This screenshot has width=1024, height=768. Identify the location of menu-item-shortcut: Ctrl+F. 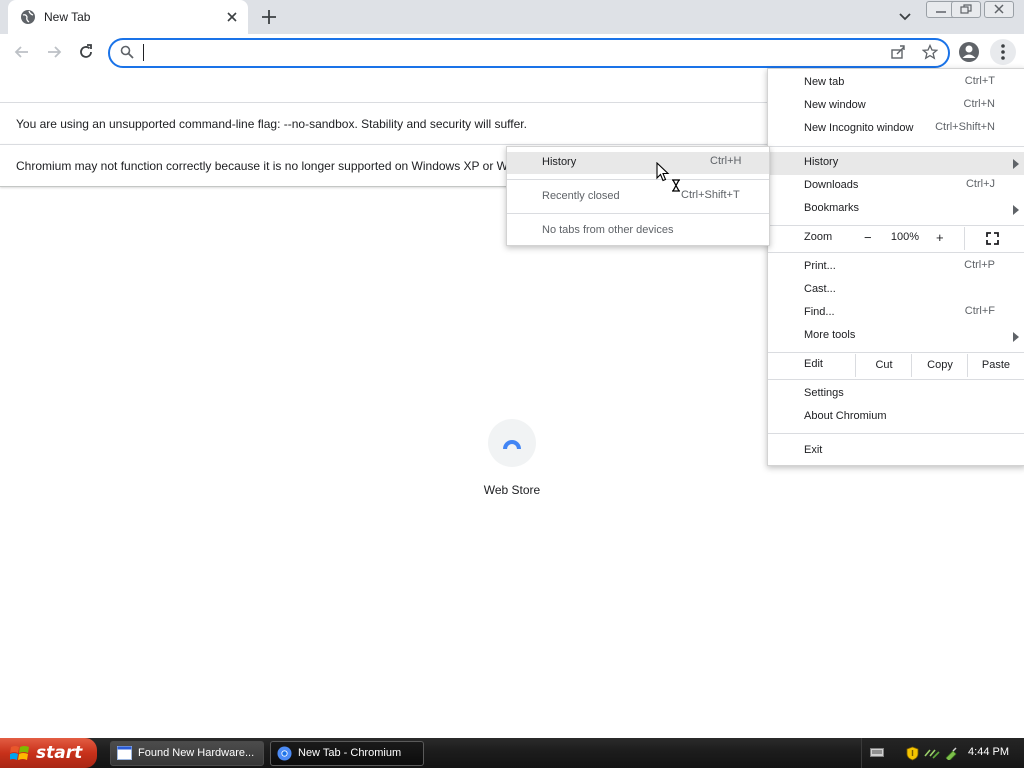
(979, 311).